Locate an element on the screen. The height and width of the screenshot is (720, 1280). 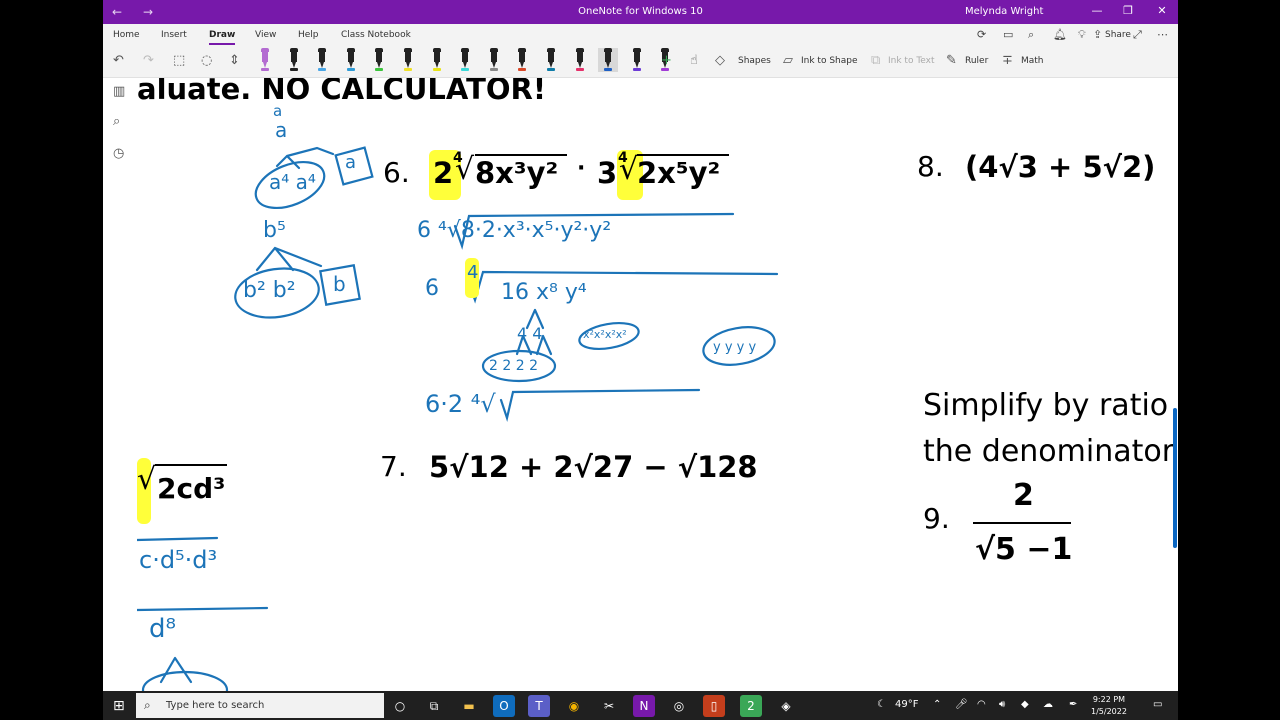
cloud-icon: ☁ is located at coordinates (1048, 704).